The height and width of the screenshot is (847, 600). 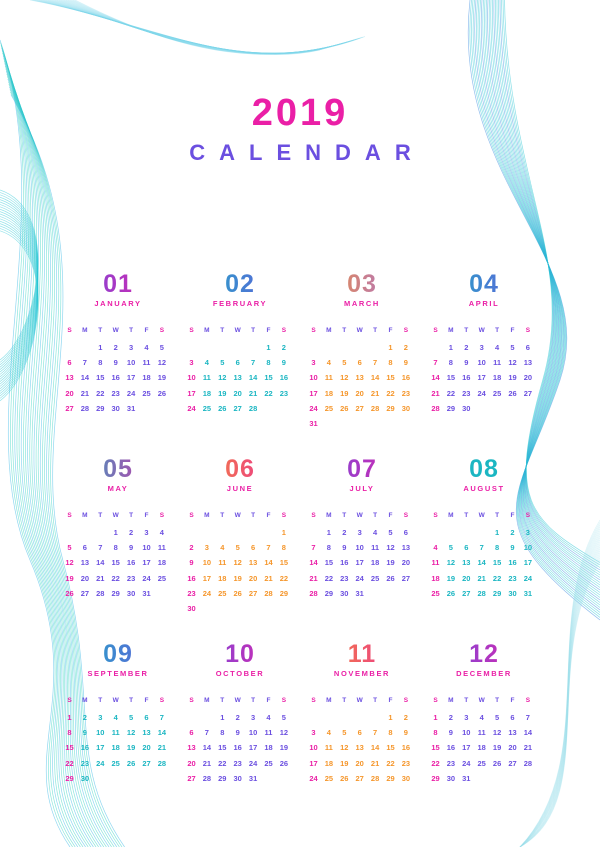 I want to click on day-cell: 12, so click(x=344, y=378).